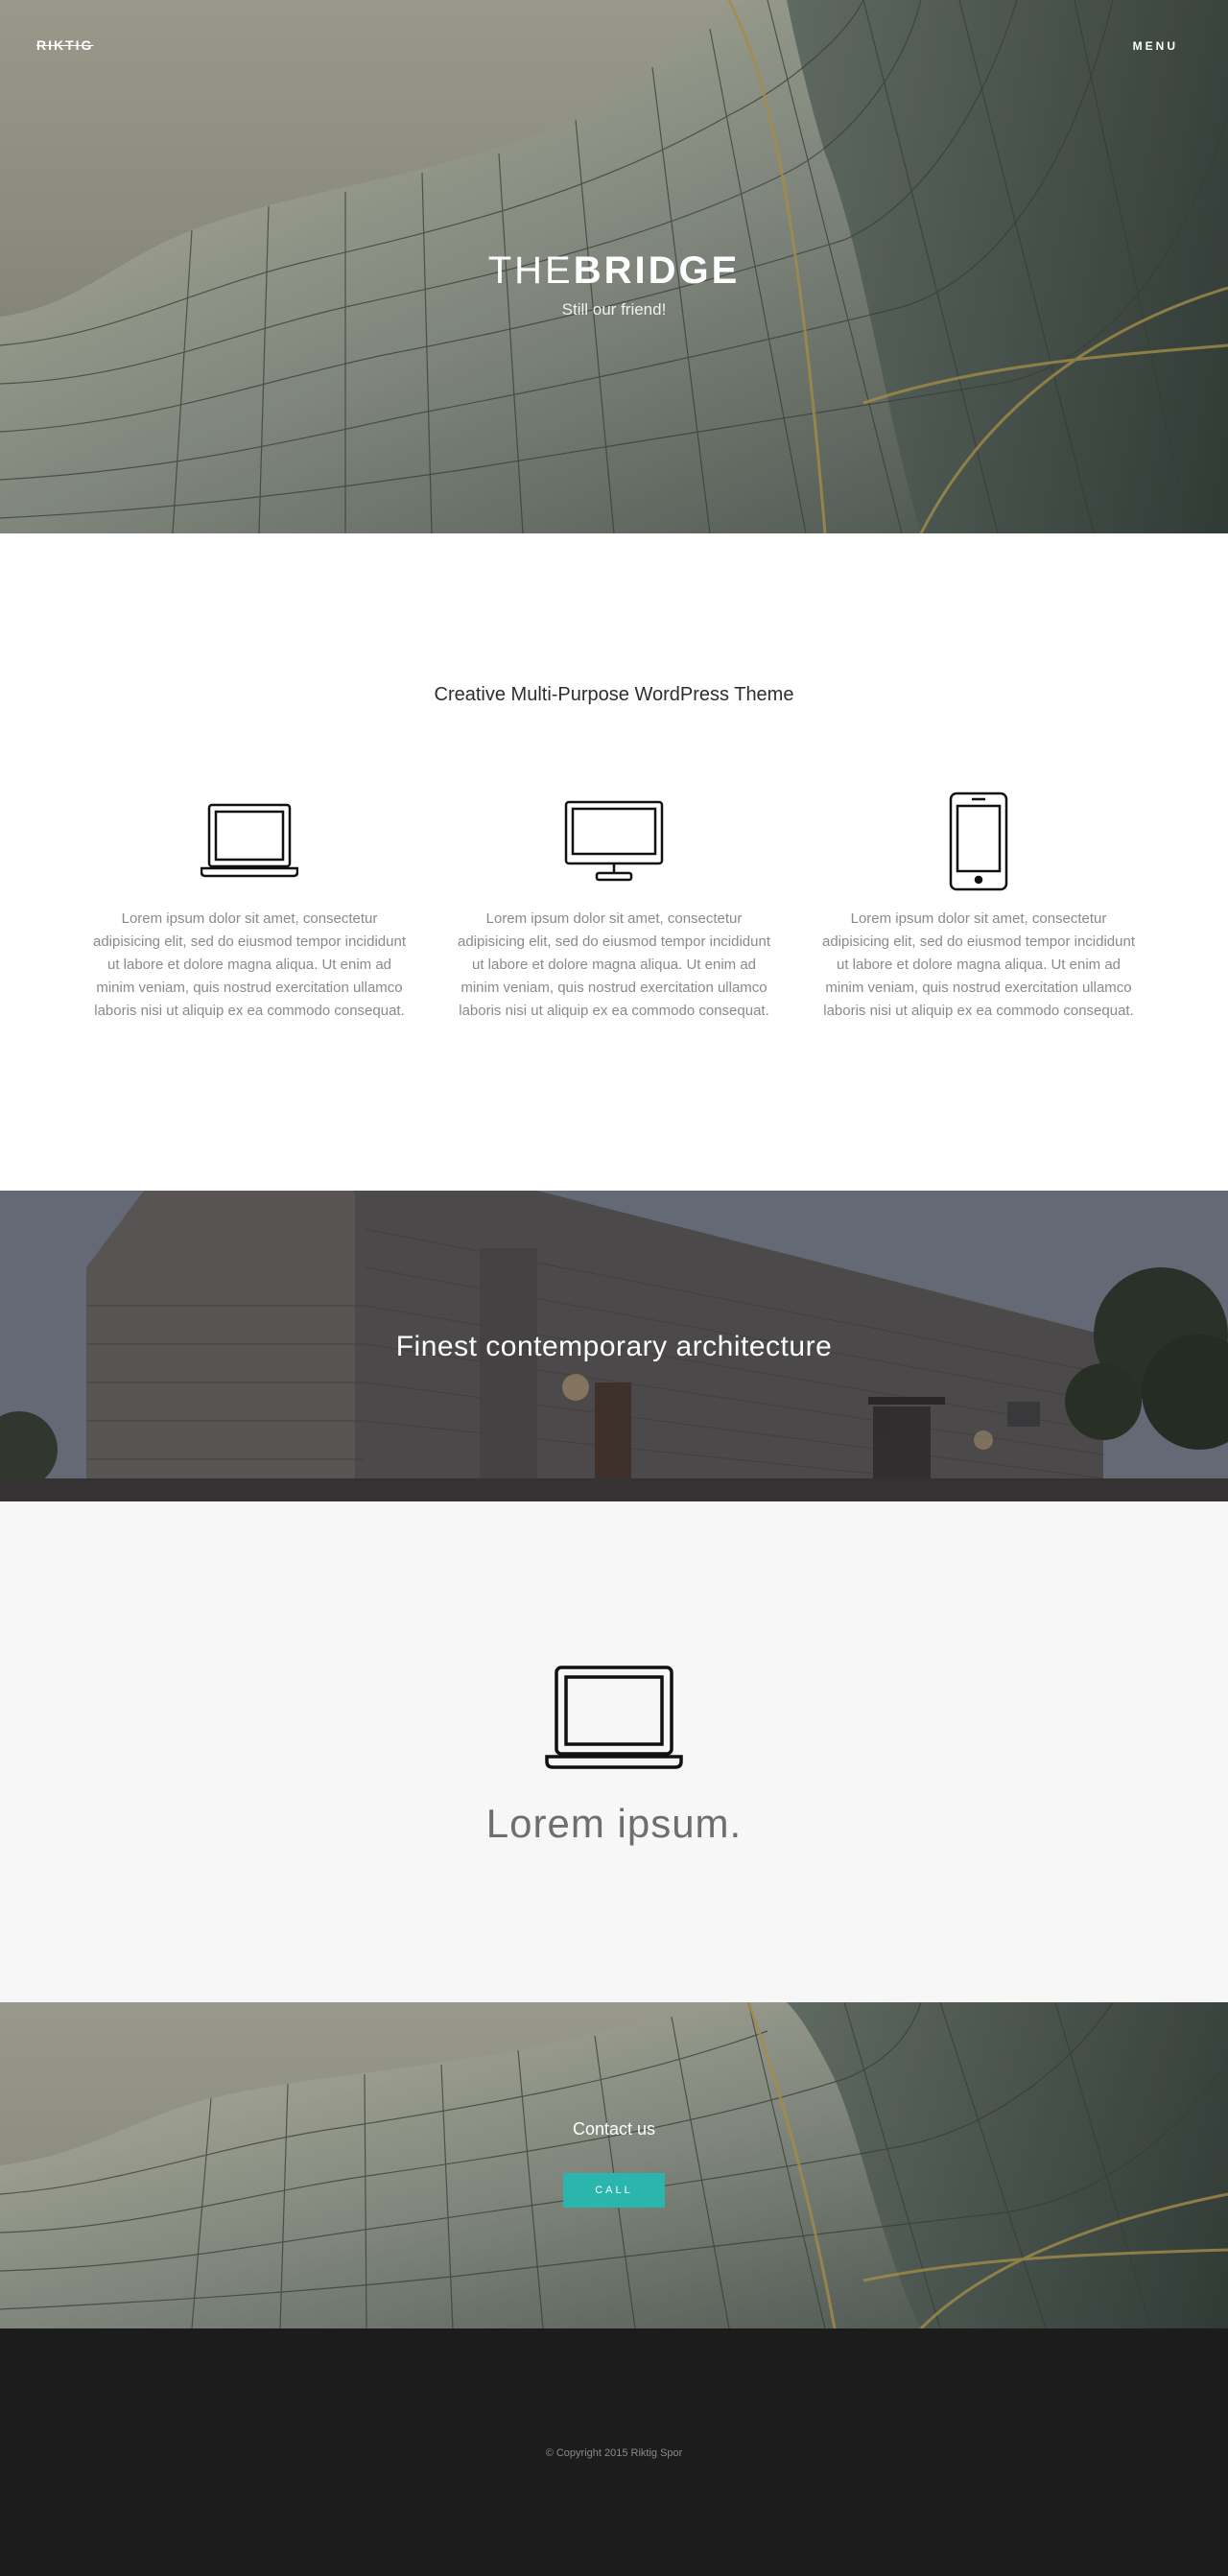 The image size is (1228, 2576). Describe the element at coordinates (614, 695) in the screenshot. I see `features-heading: Creative Multi-Purpose WordPress Theme` at that location.